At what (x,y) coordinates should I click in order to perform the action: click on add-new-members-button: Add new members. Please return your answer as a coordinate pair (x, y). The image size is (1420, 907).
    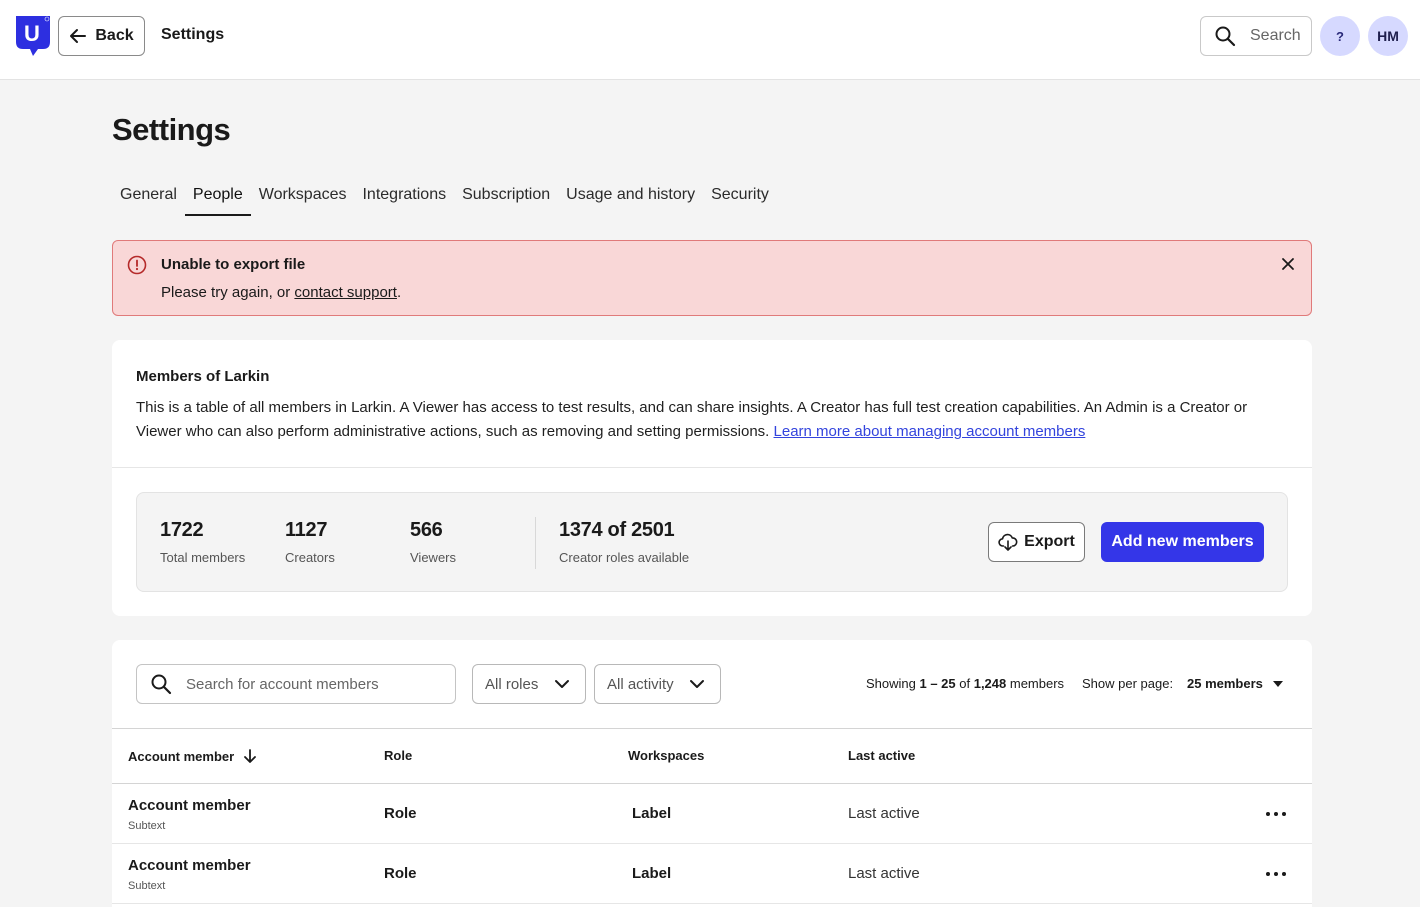
    Looking at the image, I should click on (1182, 542).